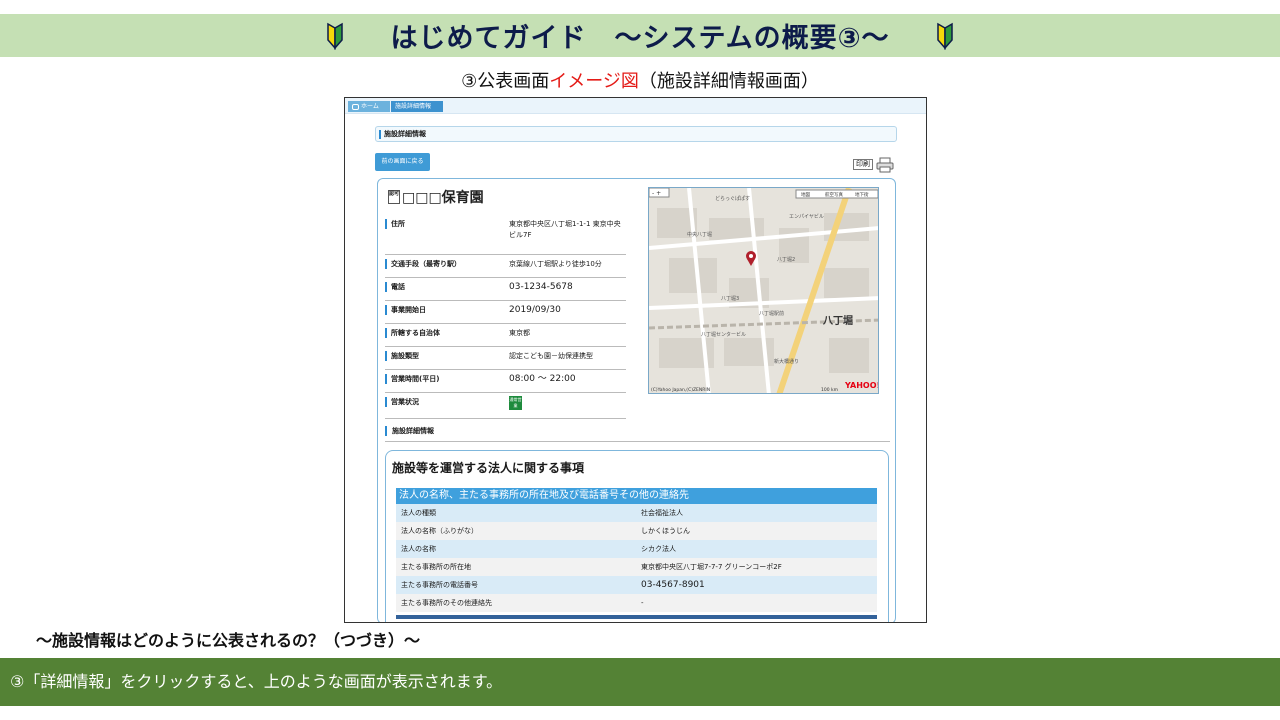 The image size is (1280, 720). What do you see at coordinates (723, 334) in the screenshot?
I see `map-label: 八丁堀センタービル` at bounding box center [723, 334].